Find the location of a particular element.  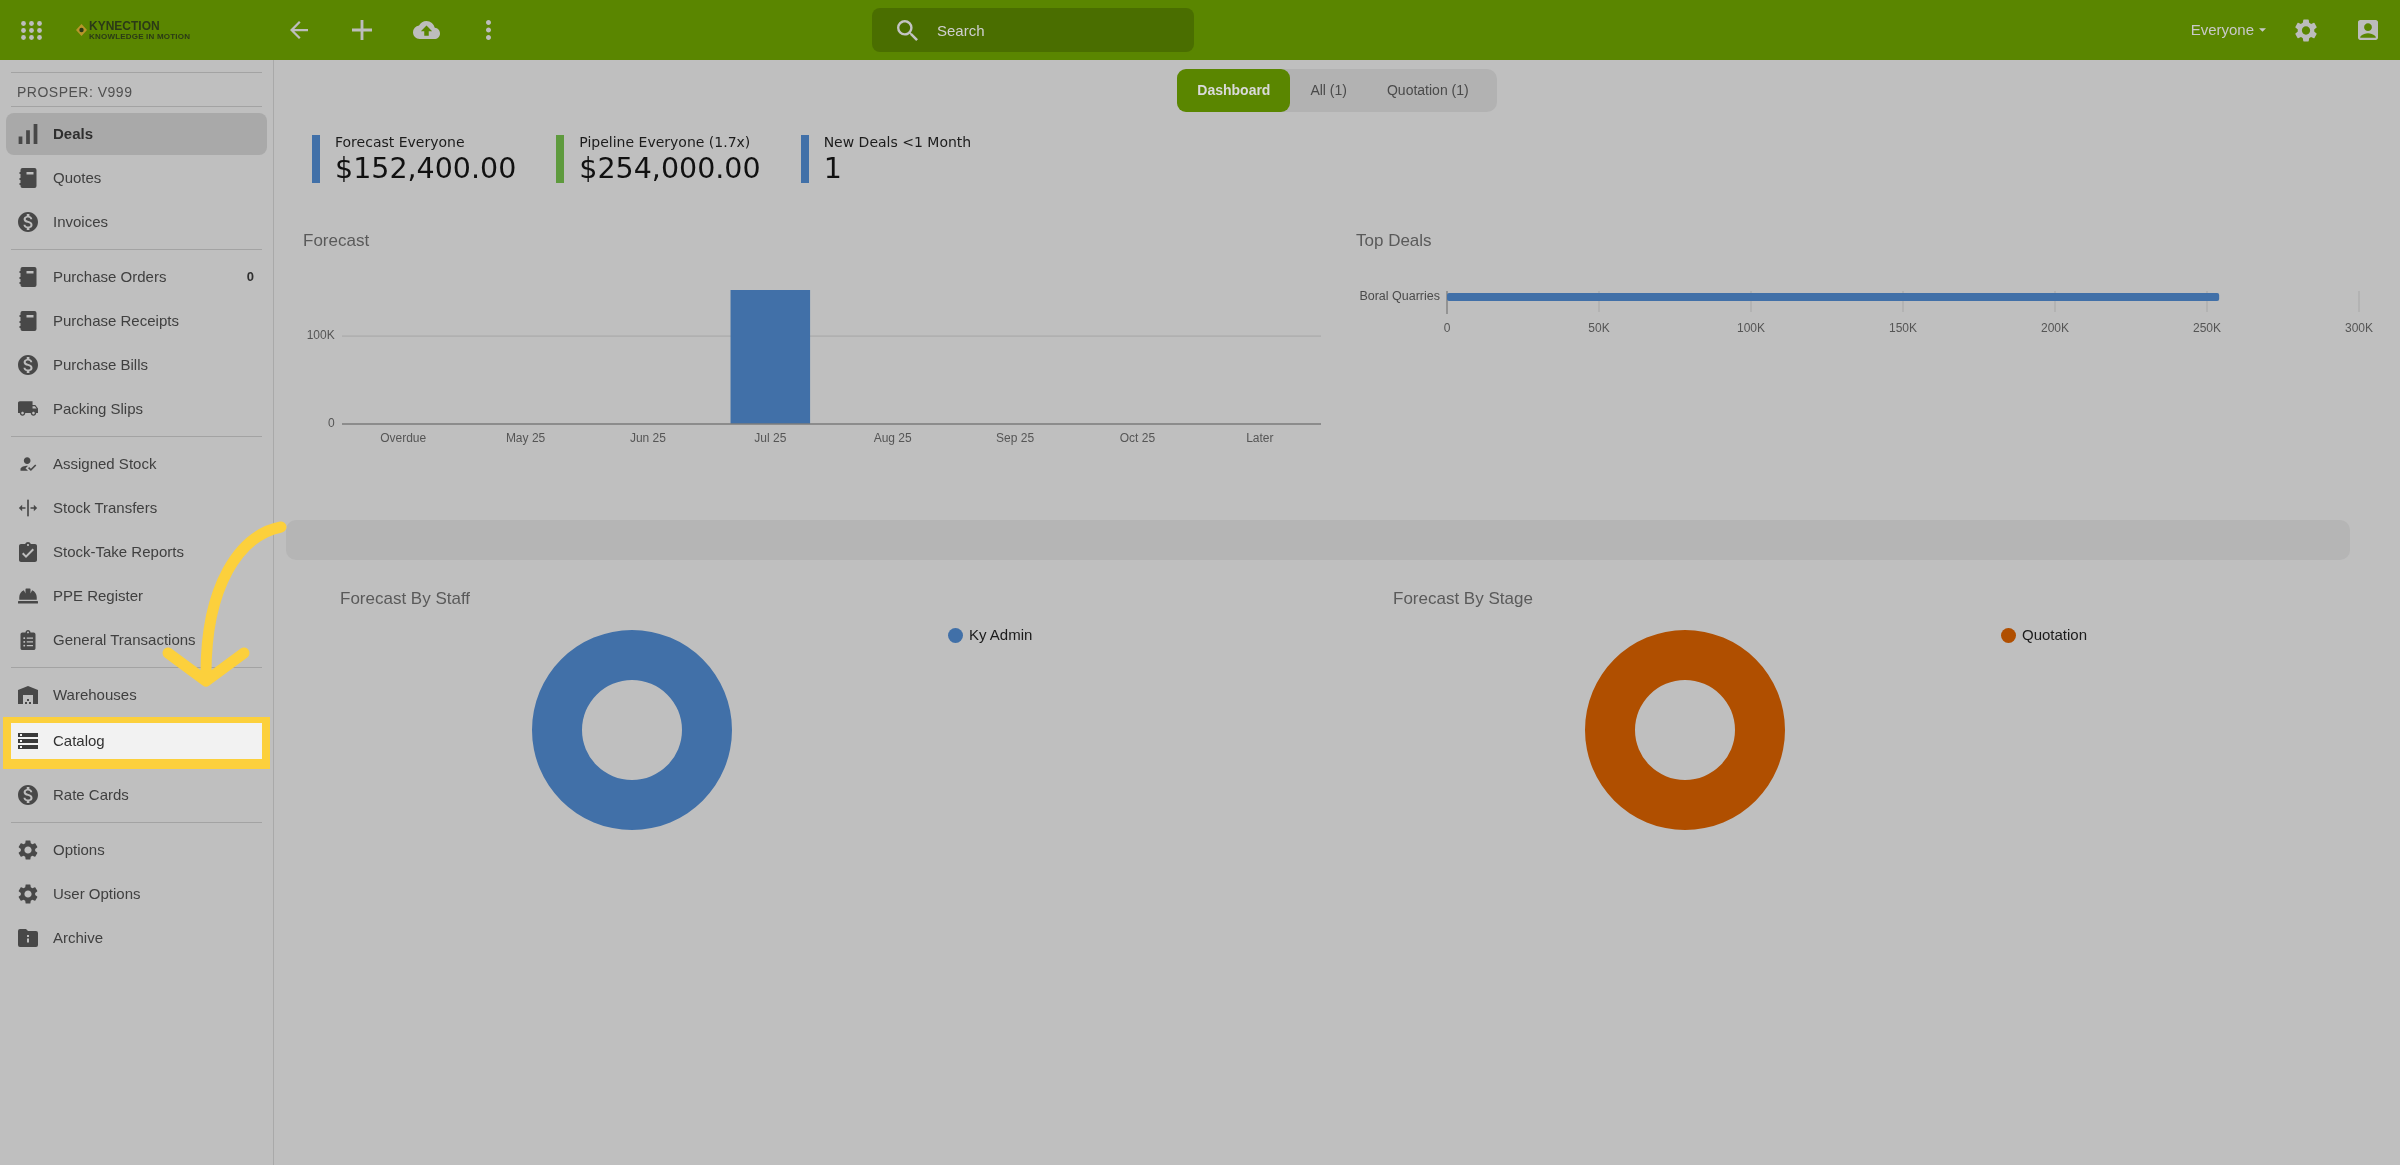

tab: All (1) is located at coordinates (1328, 90).